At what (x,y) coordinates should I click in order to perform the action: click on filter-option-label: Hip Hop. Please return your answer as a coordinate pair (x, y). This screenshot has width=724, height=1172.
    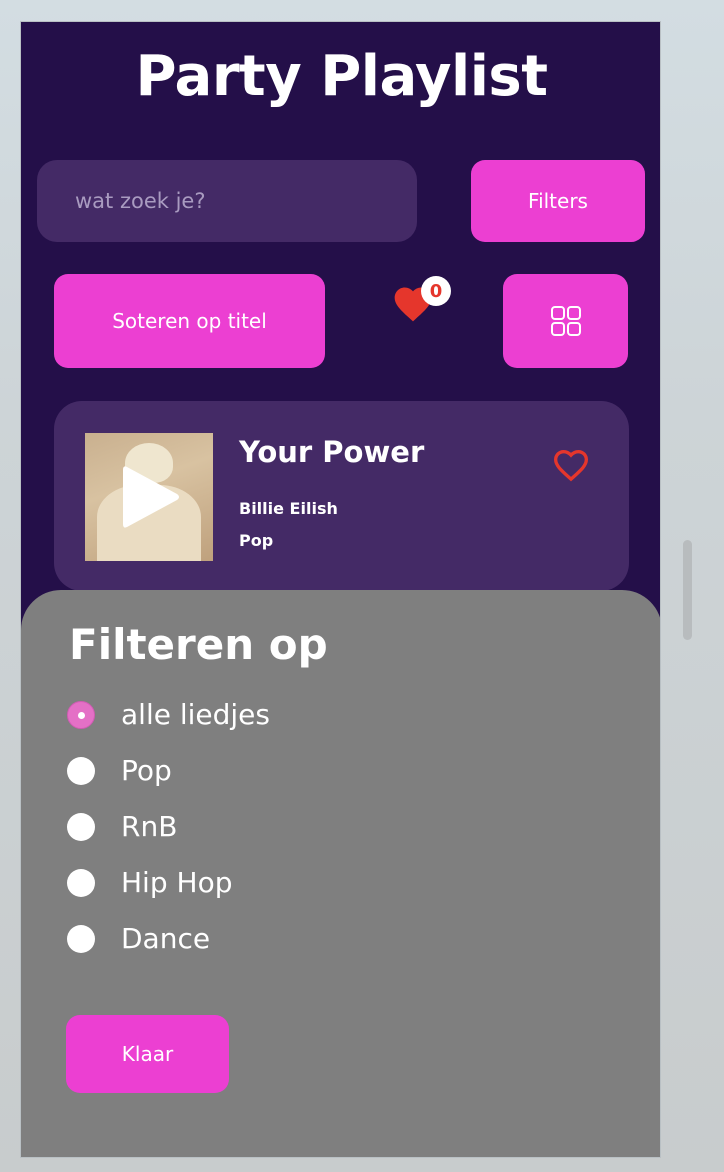
    Looking at the image, I should click on (177, 882).